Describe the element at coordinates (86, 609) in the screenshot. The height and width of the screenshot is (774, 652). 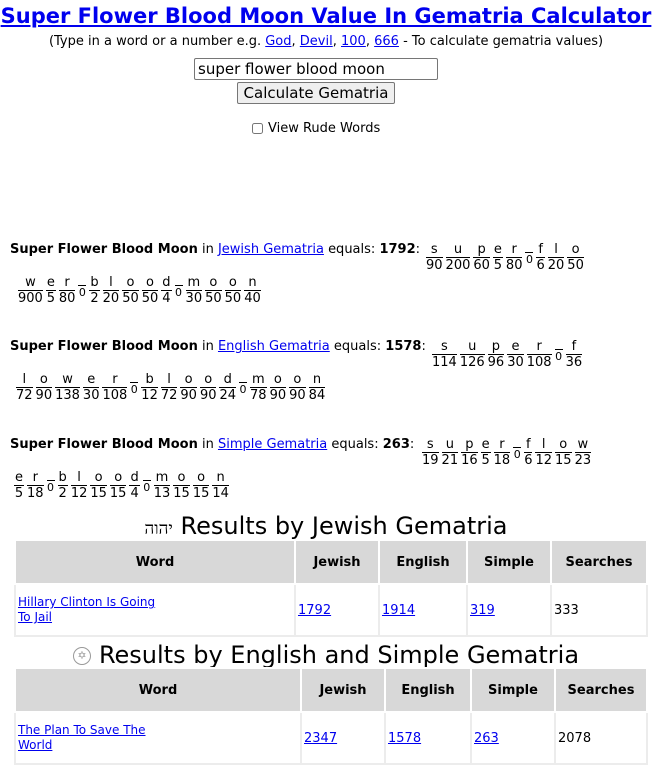
I see `word-link: Hillary Clinton Is Going To Jail` at that location.